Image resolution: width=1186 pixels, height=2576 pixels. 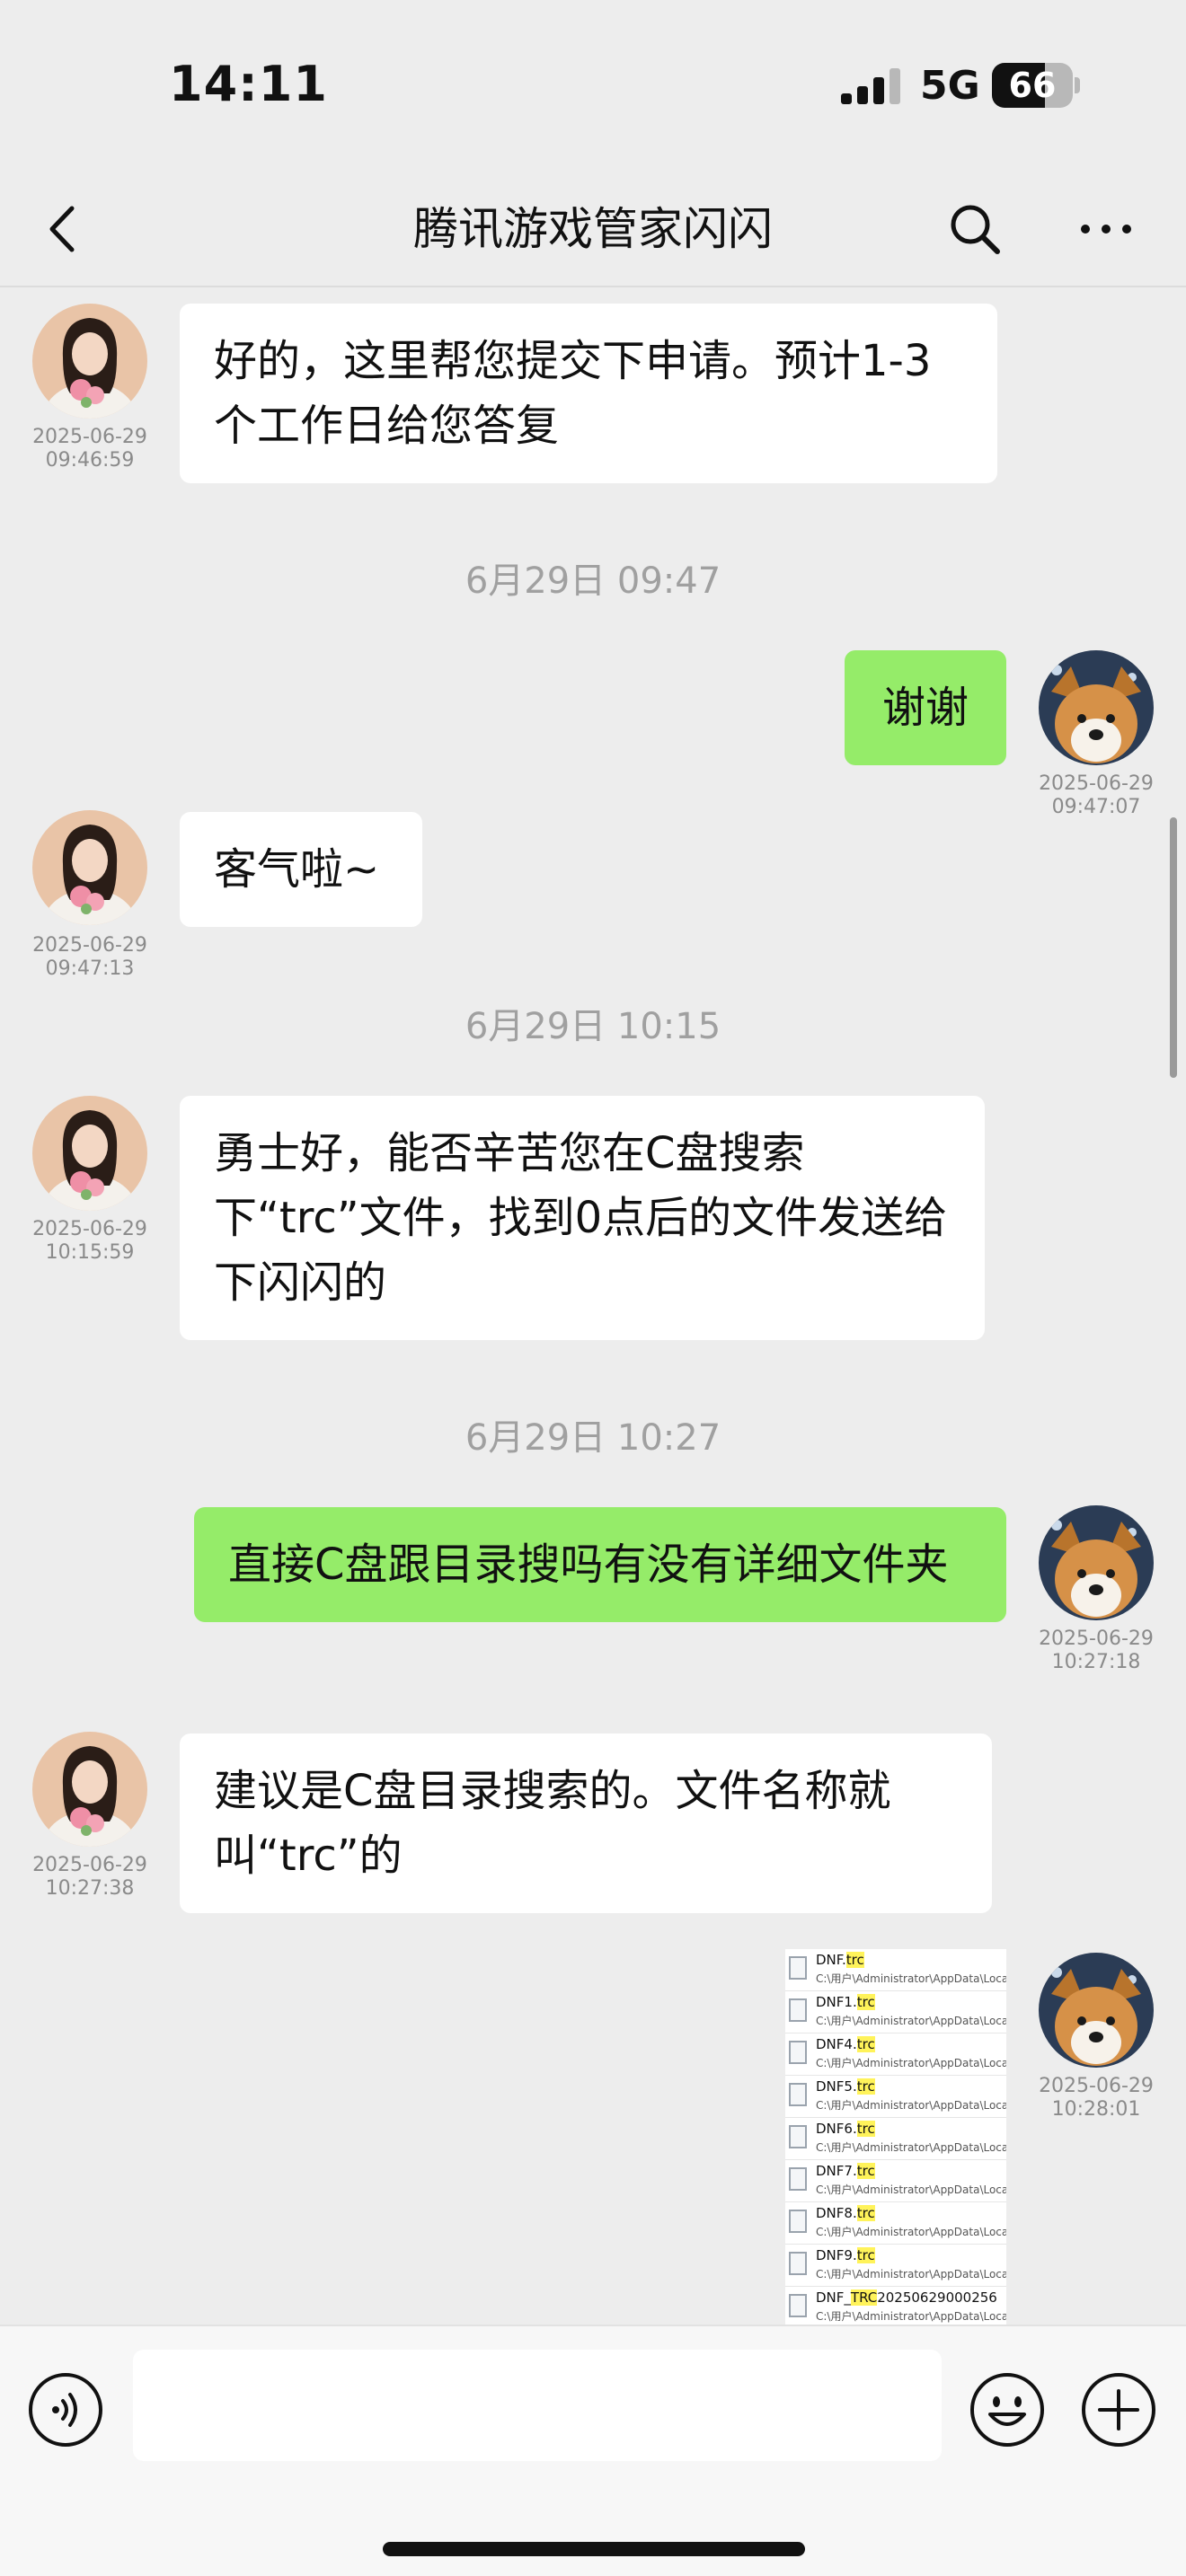 I want to click on battery-level: 66, so click(x=1032, y=85).